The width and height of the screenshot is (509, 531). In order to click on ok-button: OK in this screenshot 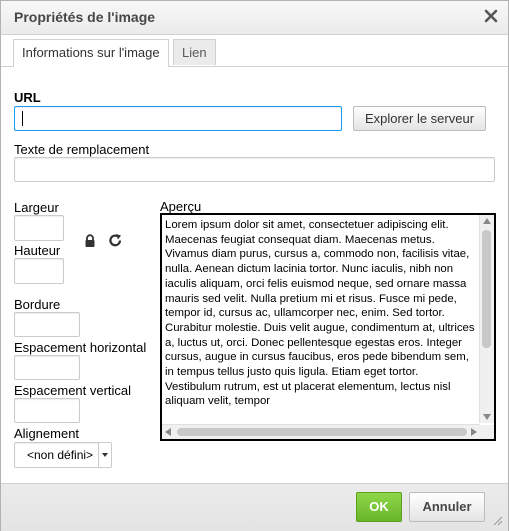, I will do `click(379, 507)`.